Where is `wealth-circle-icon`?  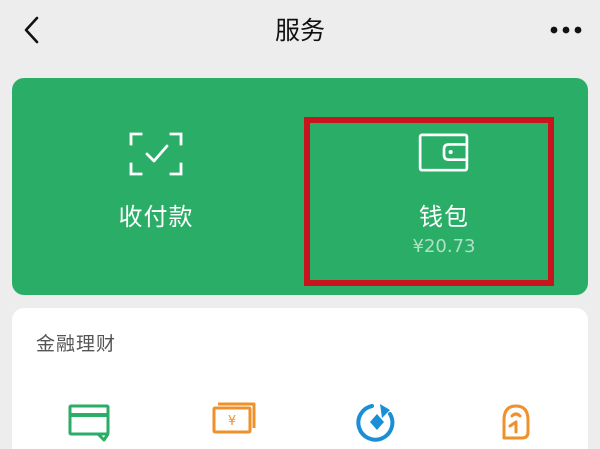 wealth-circle-icon is located at coordinates (375, 423).